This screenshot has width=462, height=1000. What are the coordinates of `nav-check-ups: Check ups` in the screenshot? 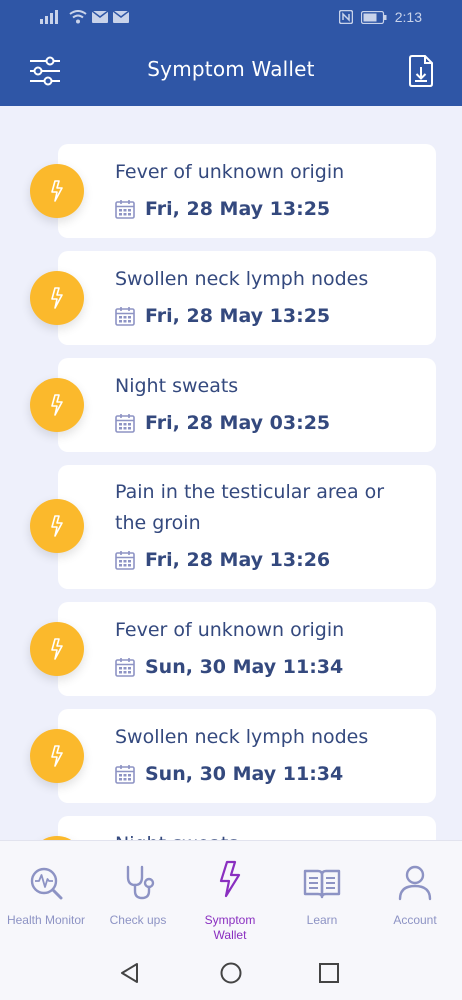 It's located at (138, 893).